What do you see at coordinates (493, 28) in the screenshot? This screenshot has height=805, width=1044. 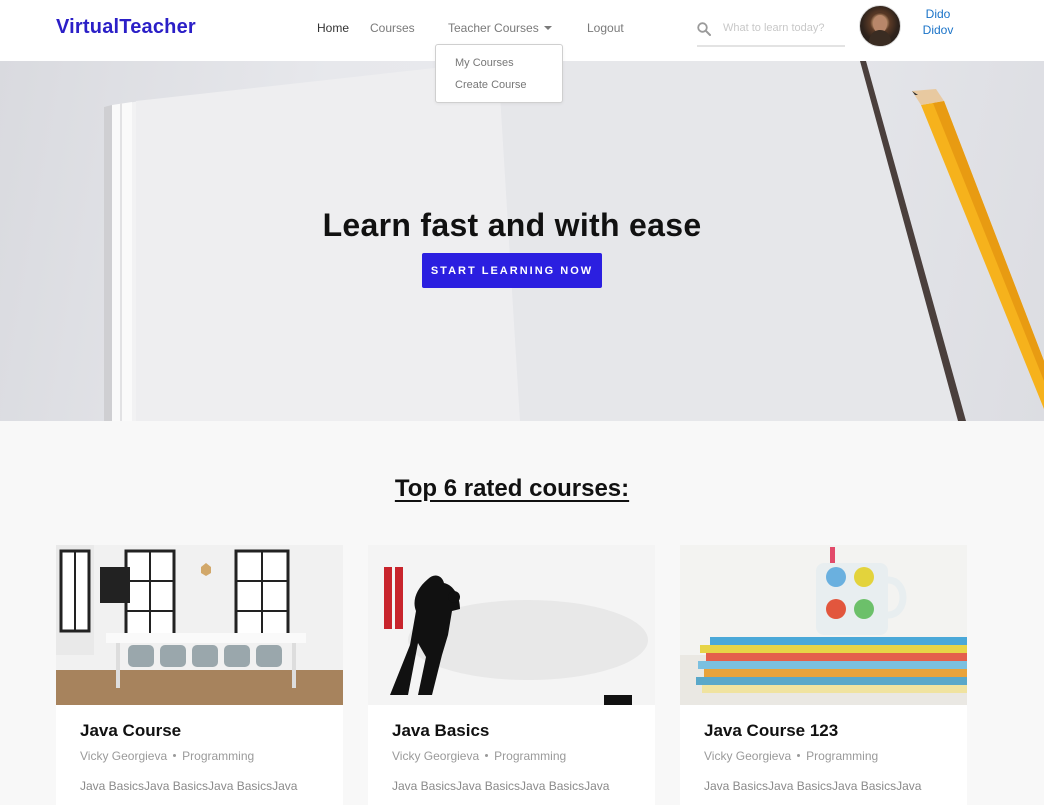 I see `nav-teacher-courses-label: Teacher Courses` at bounding box center [493, 28].